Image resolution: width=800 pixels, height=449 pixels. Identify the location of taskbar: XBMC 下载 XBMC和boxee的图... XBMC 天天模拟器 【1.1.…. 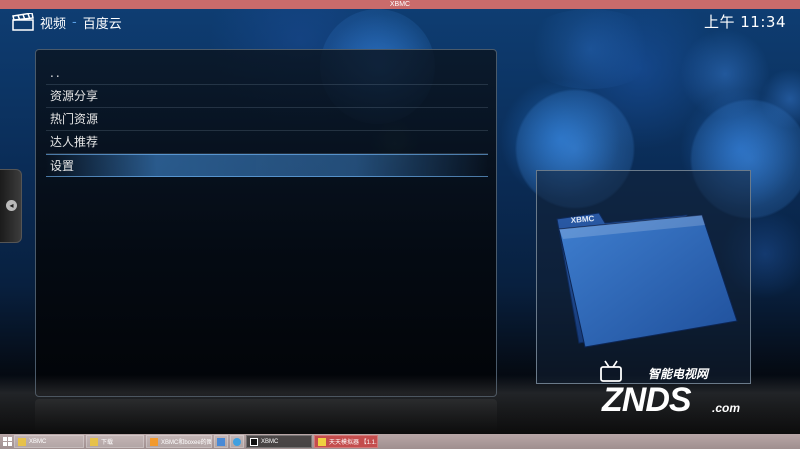
(400, 441).